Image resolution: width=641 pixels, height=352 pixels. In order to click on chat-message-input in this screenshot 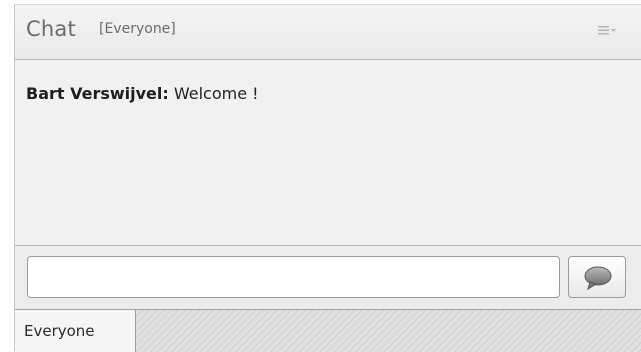, I will do `click(293, 277)`.